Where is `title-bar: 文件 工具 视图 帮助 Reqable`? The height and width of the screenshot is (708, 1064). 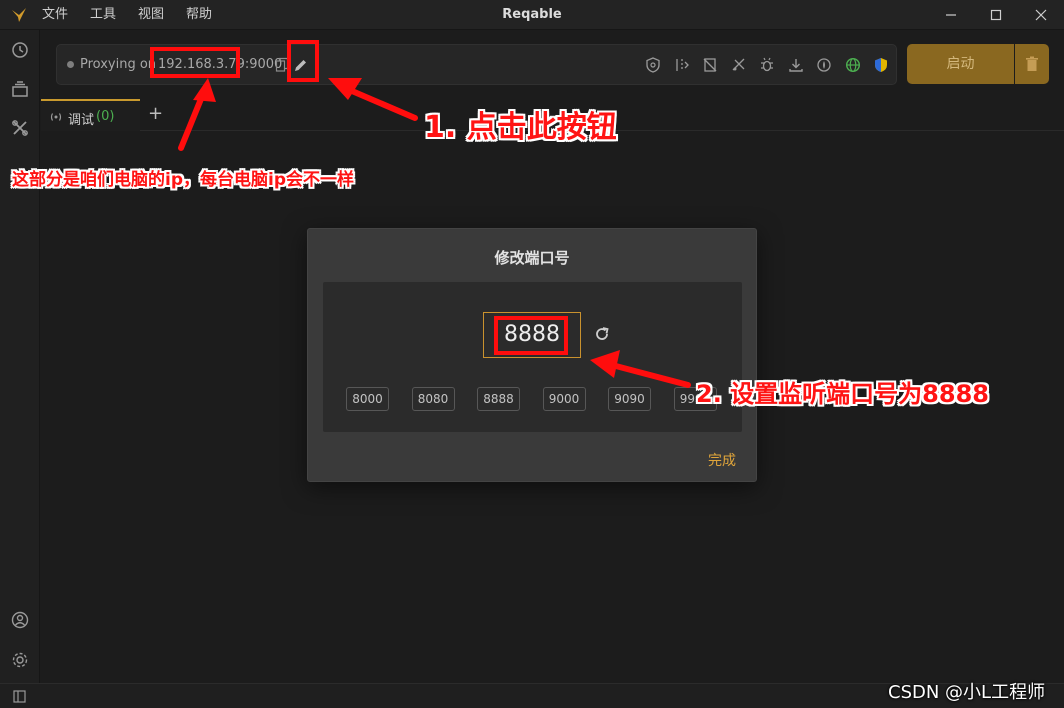
title-bar: 文件 工具 视图 帮助 Reqable is located at coordinates (532, 15).